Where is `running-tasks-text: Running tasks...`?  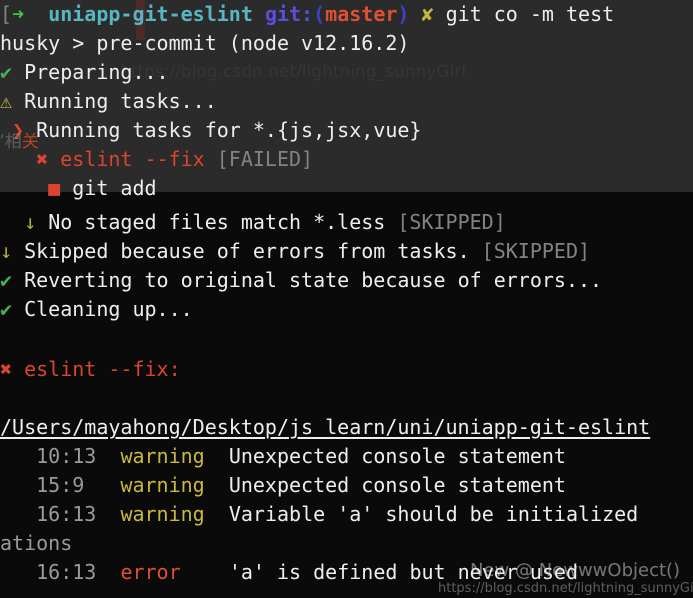
running-tasks-text: Running tasks... is located at coordinates (120, 101).